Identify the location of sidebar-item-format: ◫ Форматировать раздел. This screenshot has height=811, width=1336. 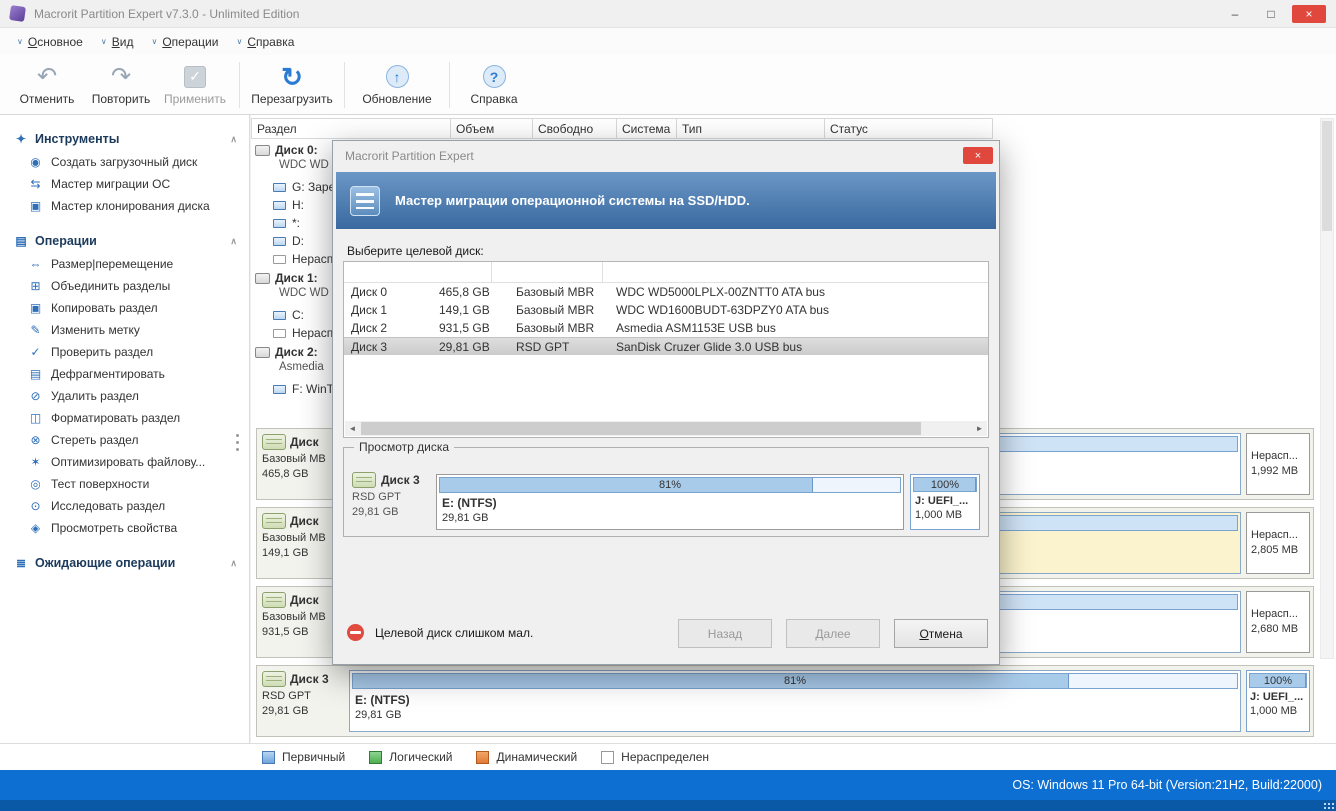
(124, 418).